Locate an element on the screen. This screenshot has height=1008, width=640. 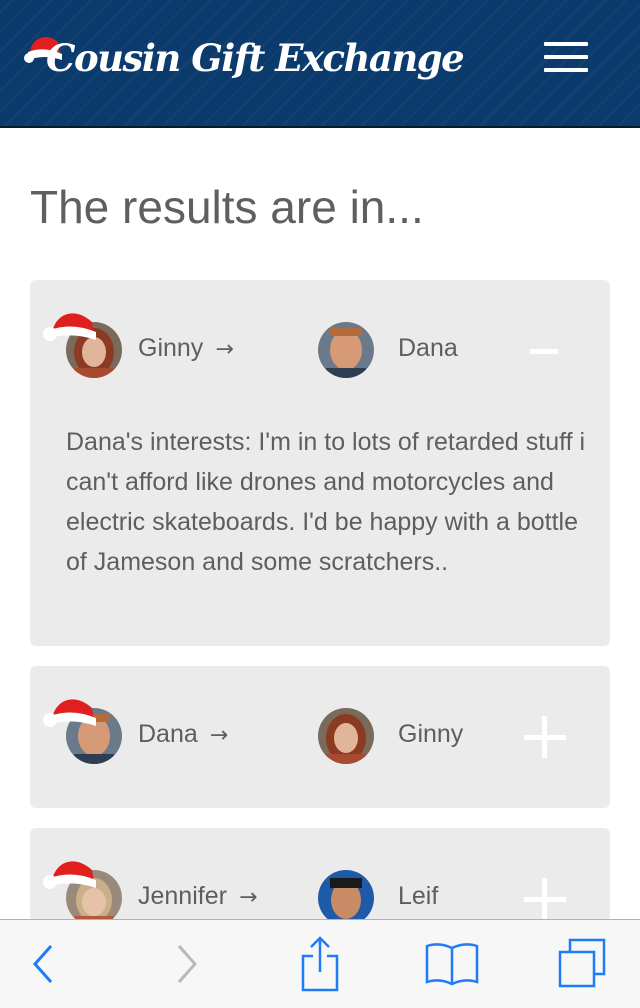
match-card: Dana → Ginny is located at coordinates (320, 737).